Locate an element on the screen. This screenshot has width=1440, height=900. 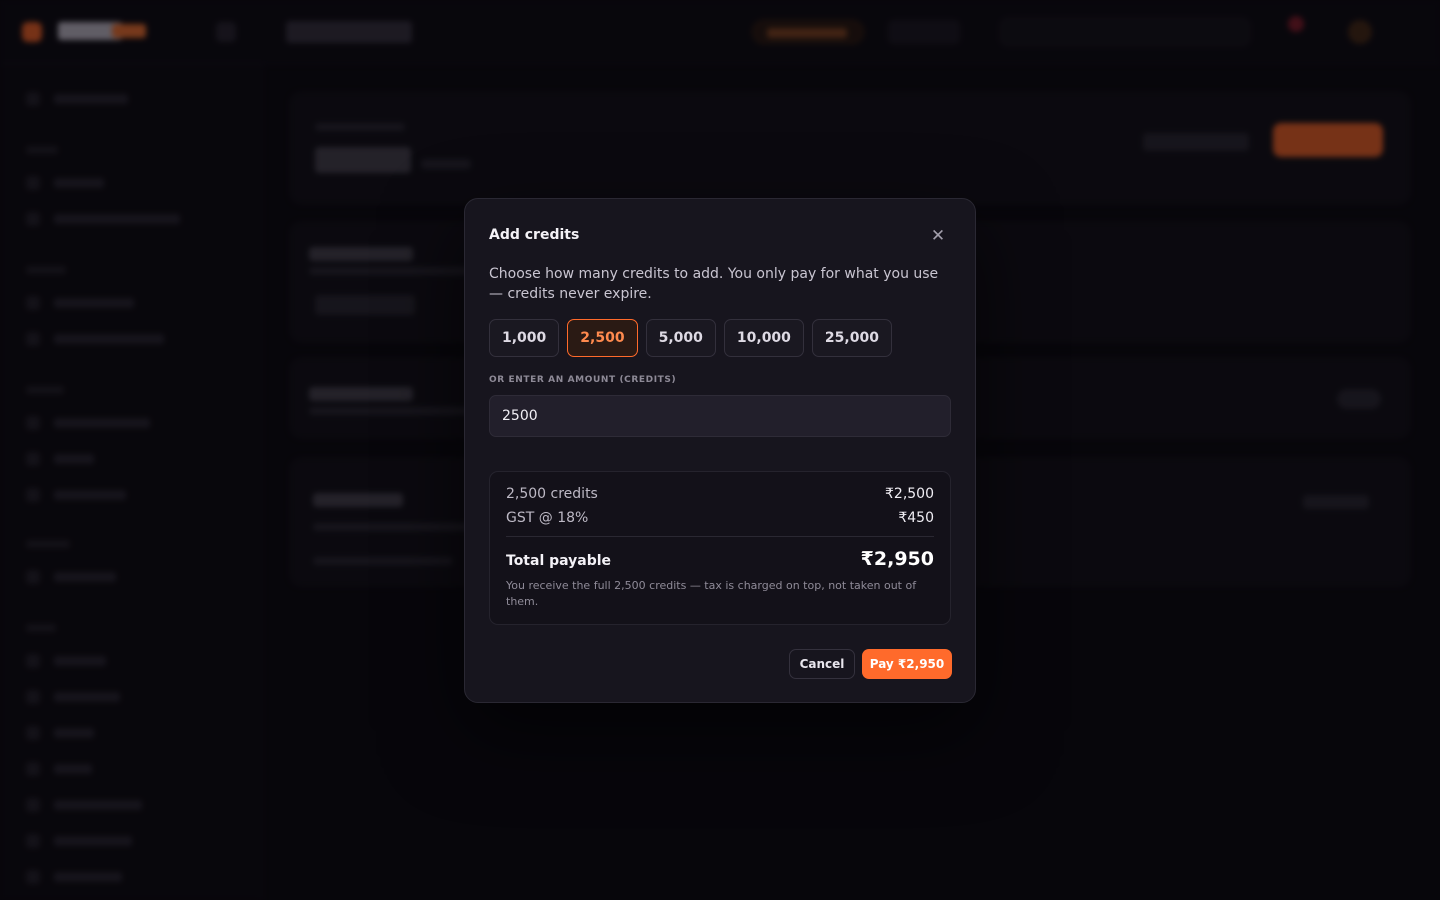
gst-amount: ₹450 is located at coordinates (916, 518).